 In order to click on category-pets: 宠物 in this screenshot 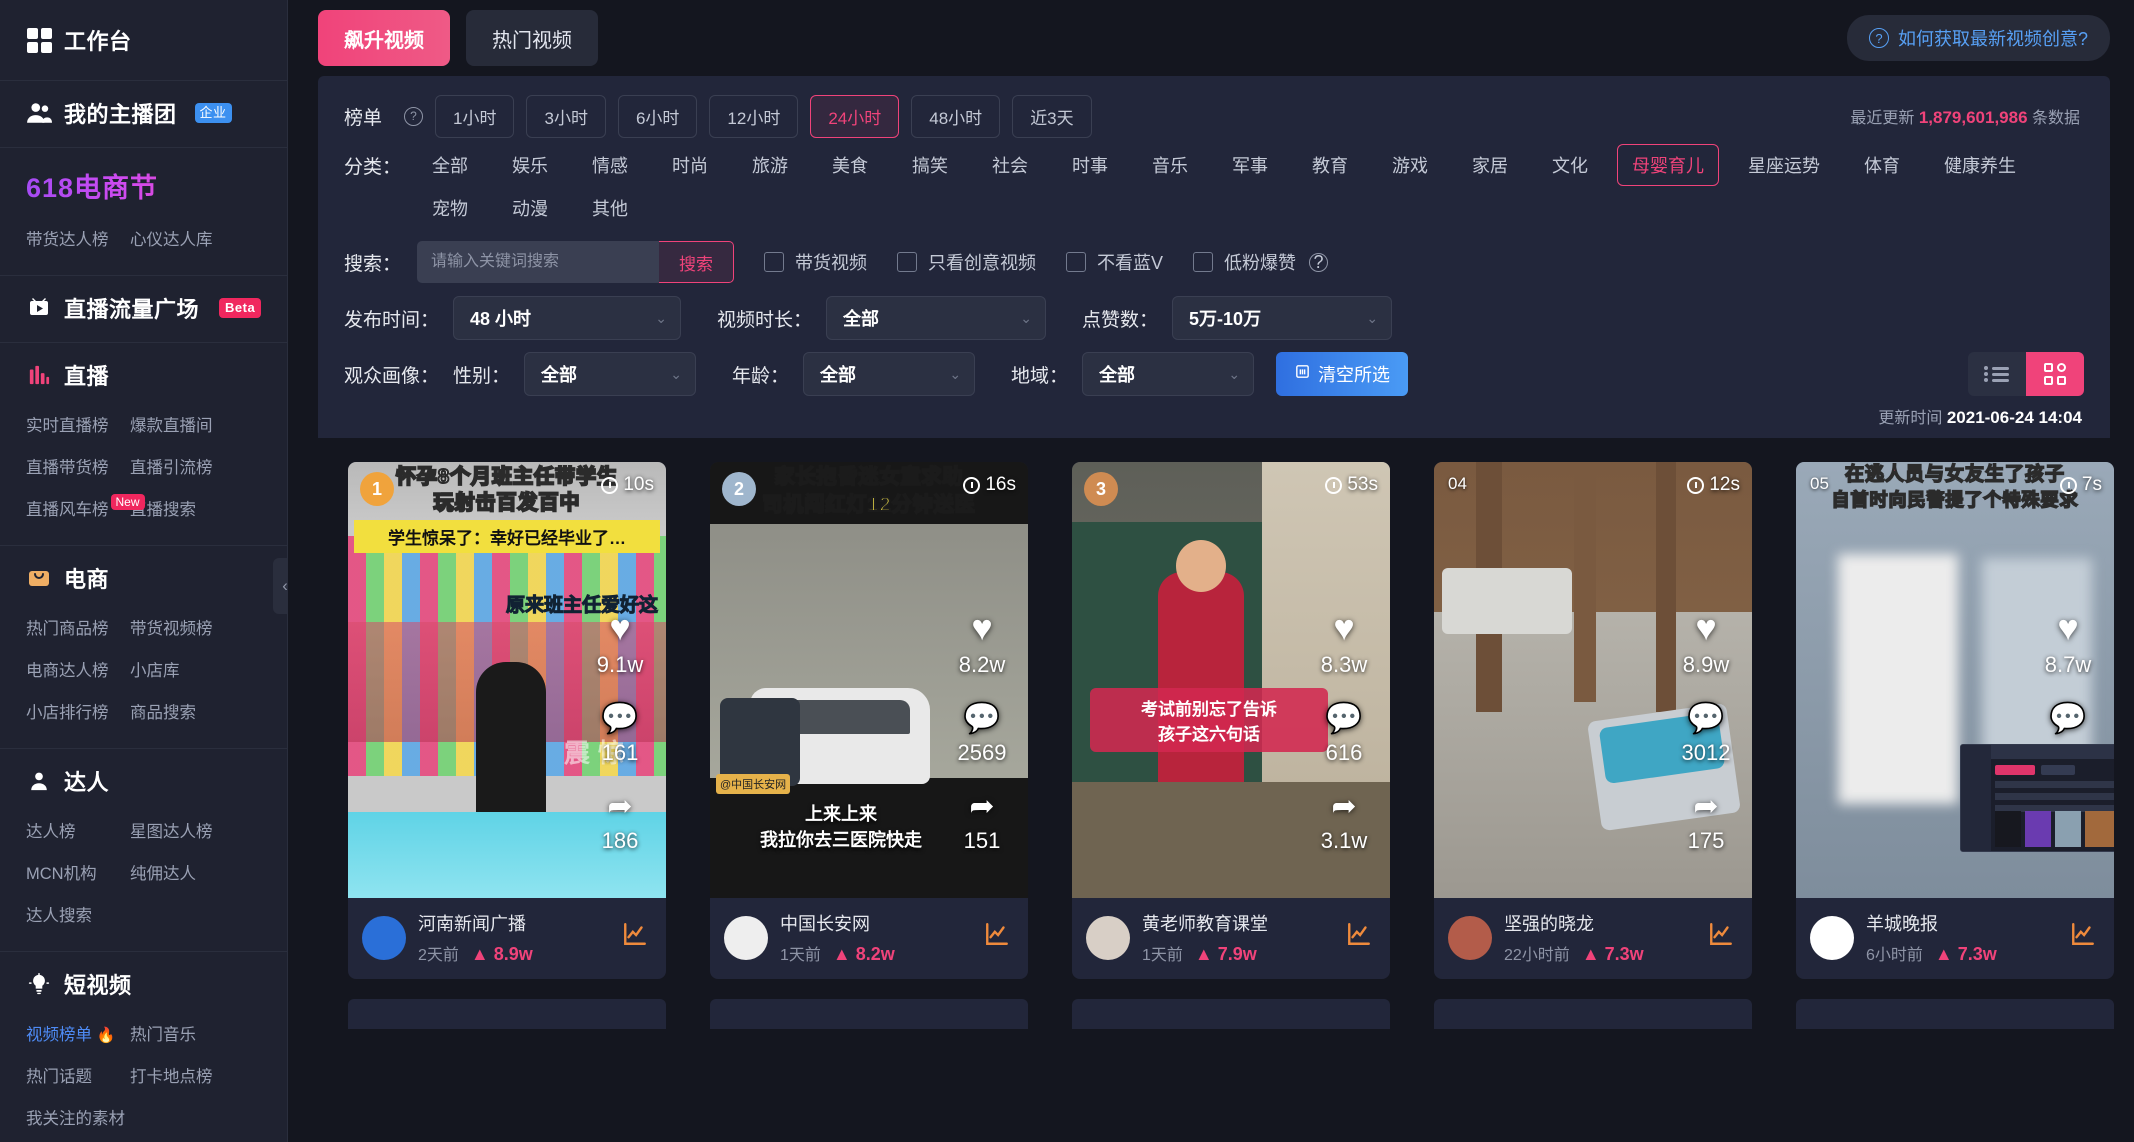, I will do `click(450, 208)`.